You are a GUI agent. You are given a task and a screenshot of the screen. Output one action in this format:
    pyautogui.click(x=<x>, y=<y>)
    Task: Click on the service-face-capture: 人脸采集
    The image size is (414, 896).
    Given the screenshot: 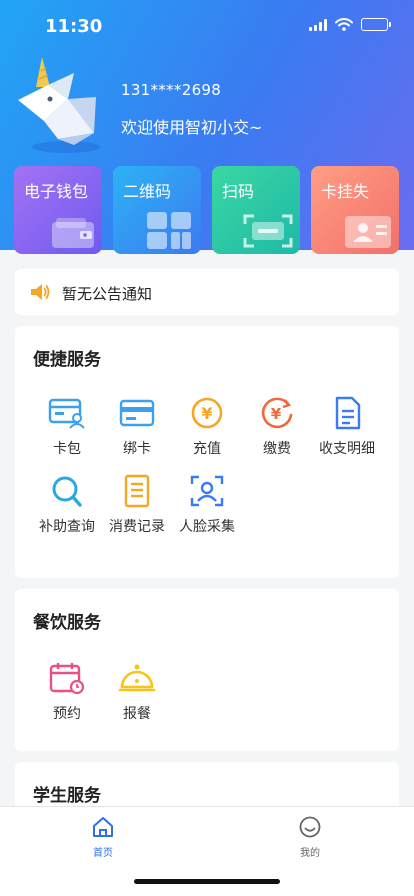 What is the action you would take?
    pyautogui.click(x=207, y=505)
    